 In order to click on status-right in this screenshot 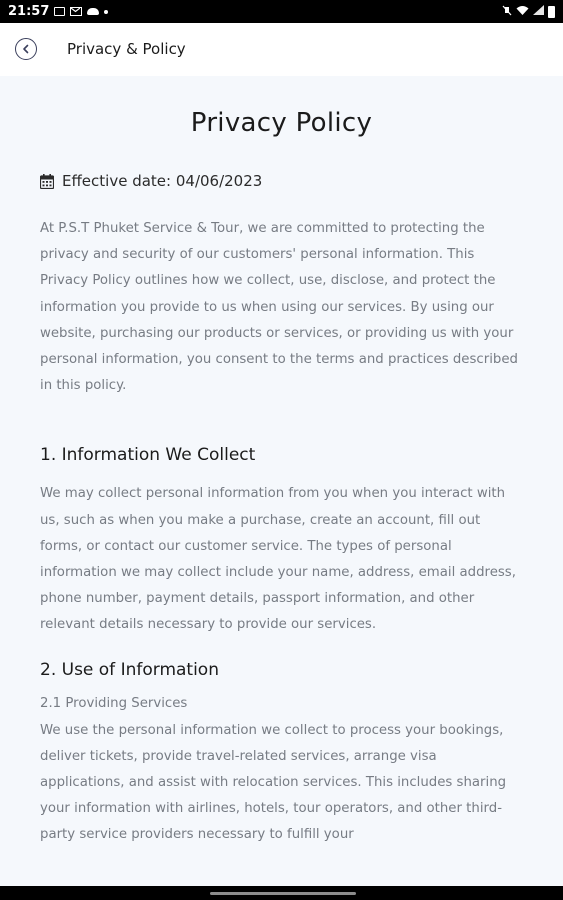, I will do `click(528, 12)`.